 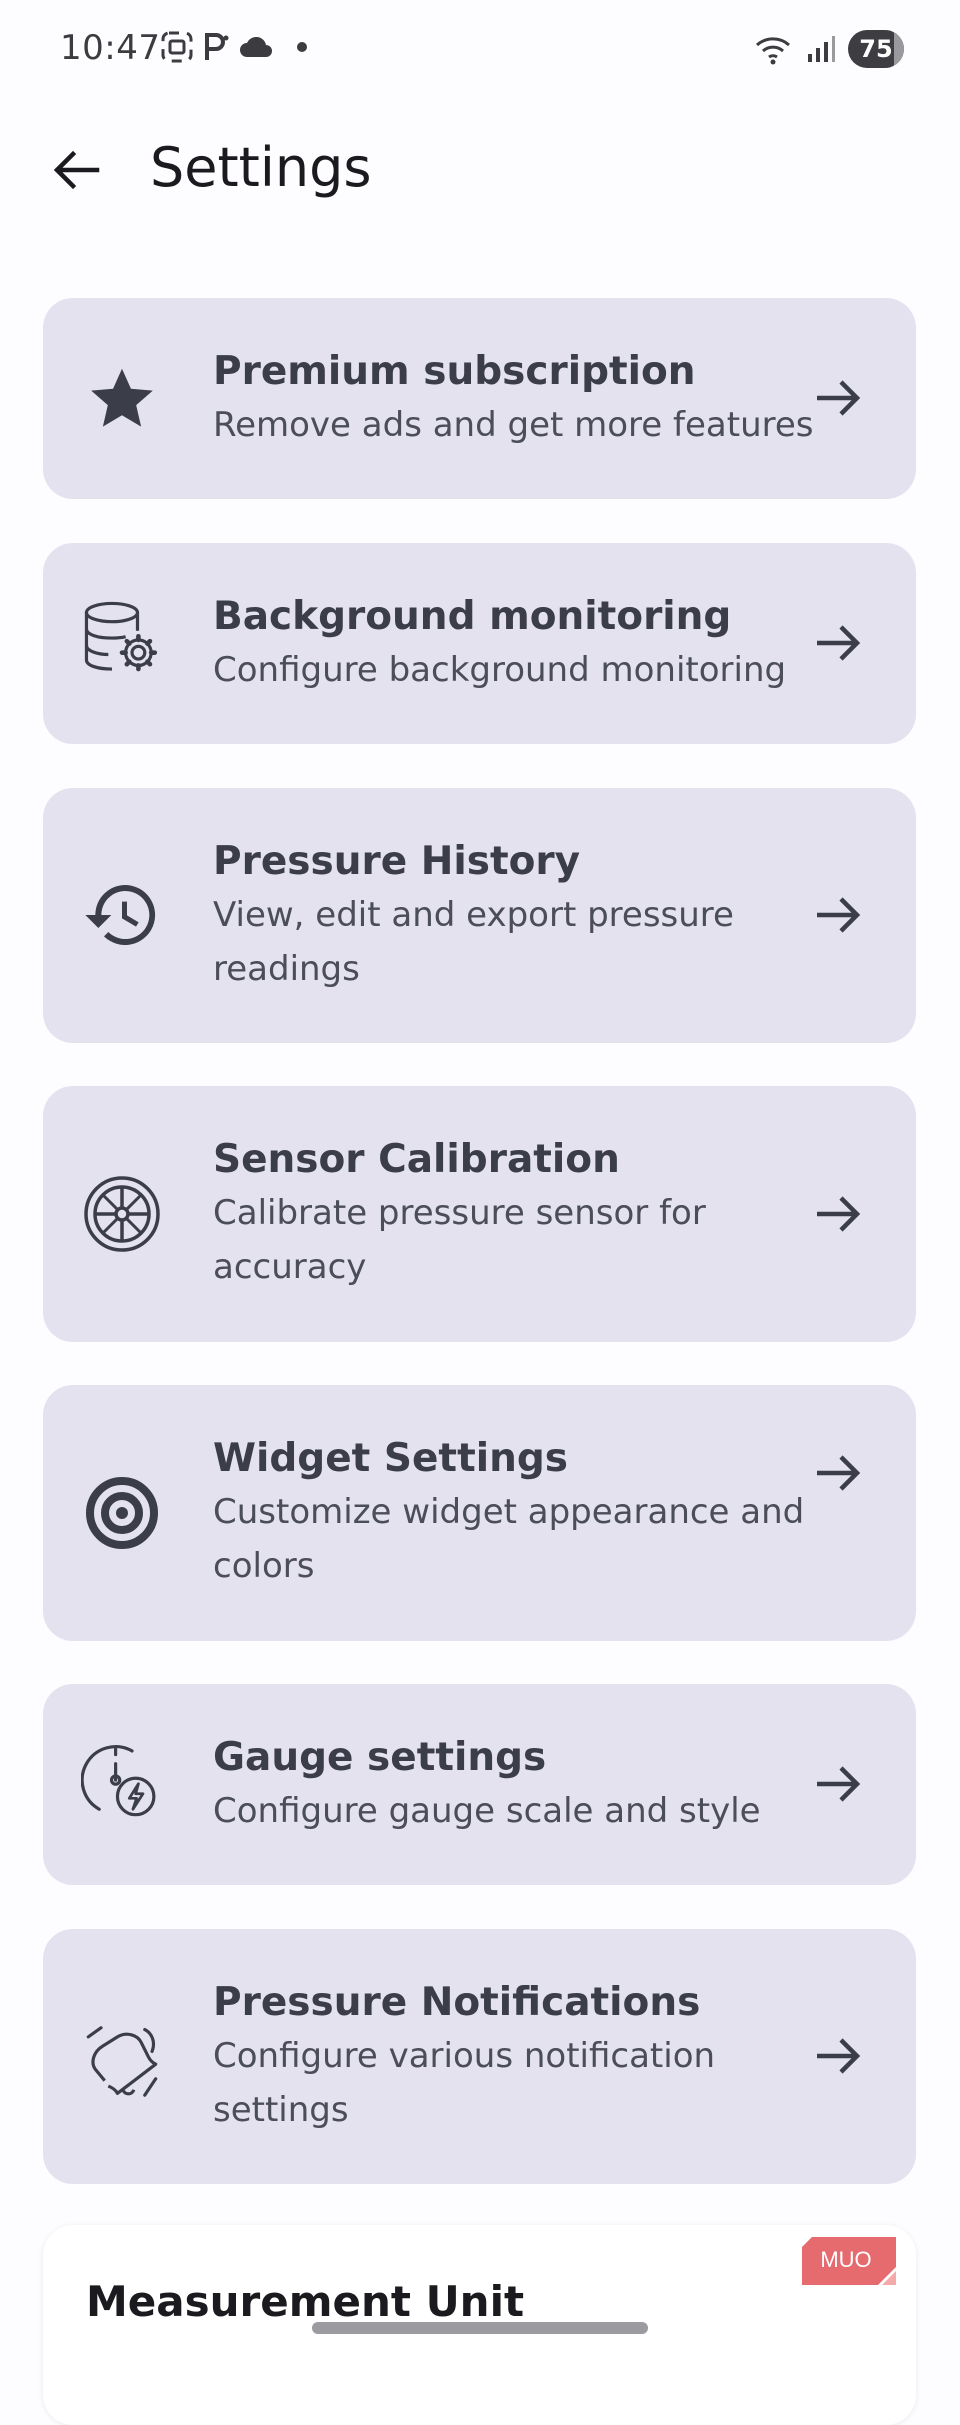 I want to click on back-button, so click(x=76, y=170).